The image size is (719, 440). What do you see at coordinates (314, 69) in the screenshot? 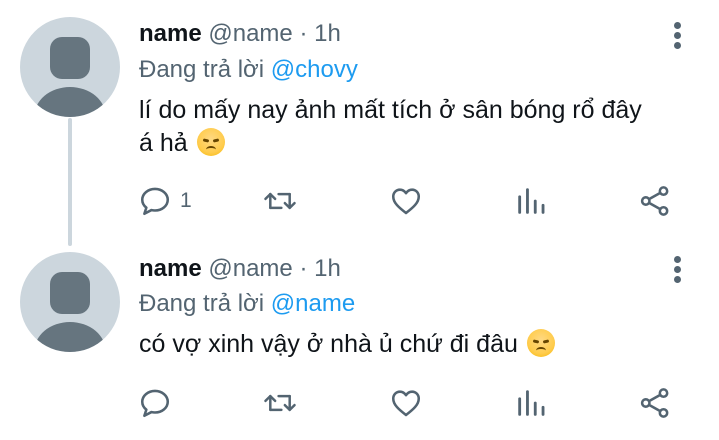
I see `reply-mention-link: @chovy` at bounding box center [314, 69].